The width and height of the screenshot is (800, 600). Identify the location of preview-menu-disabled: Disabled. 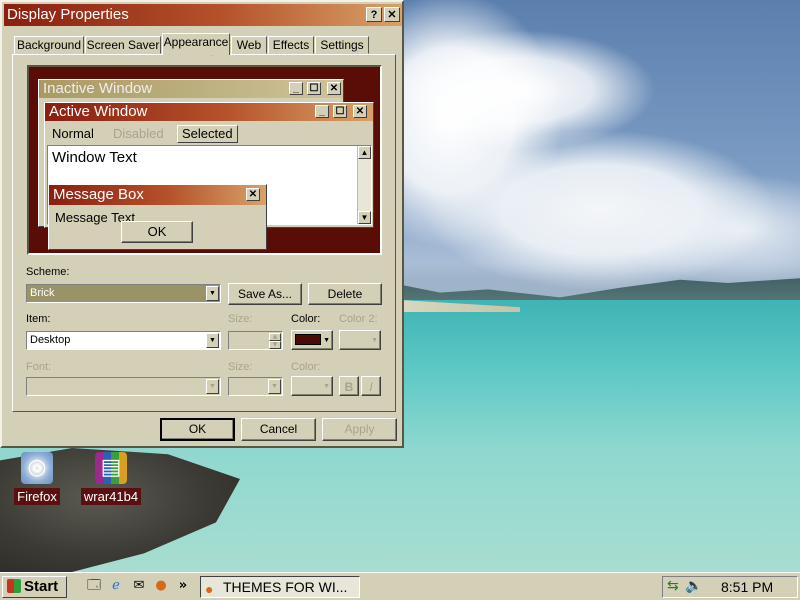
(138, 134).